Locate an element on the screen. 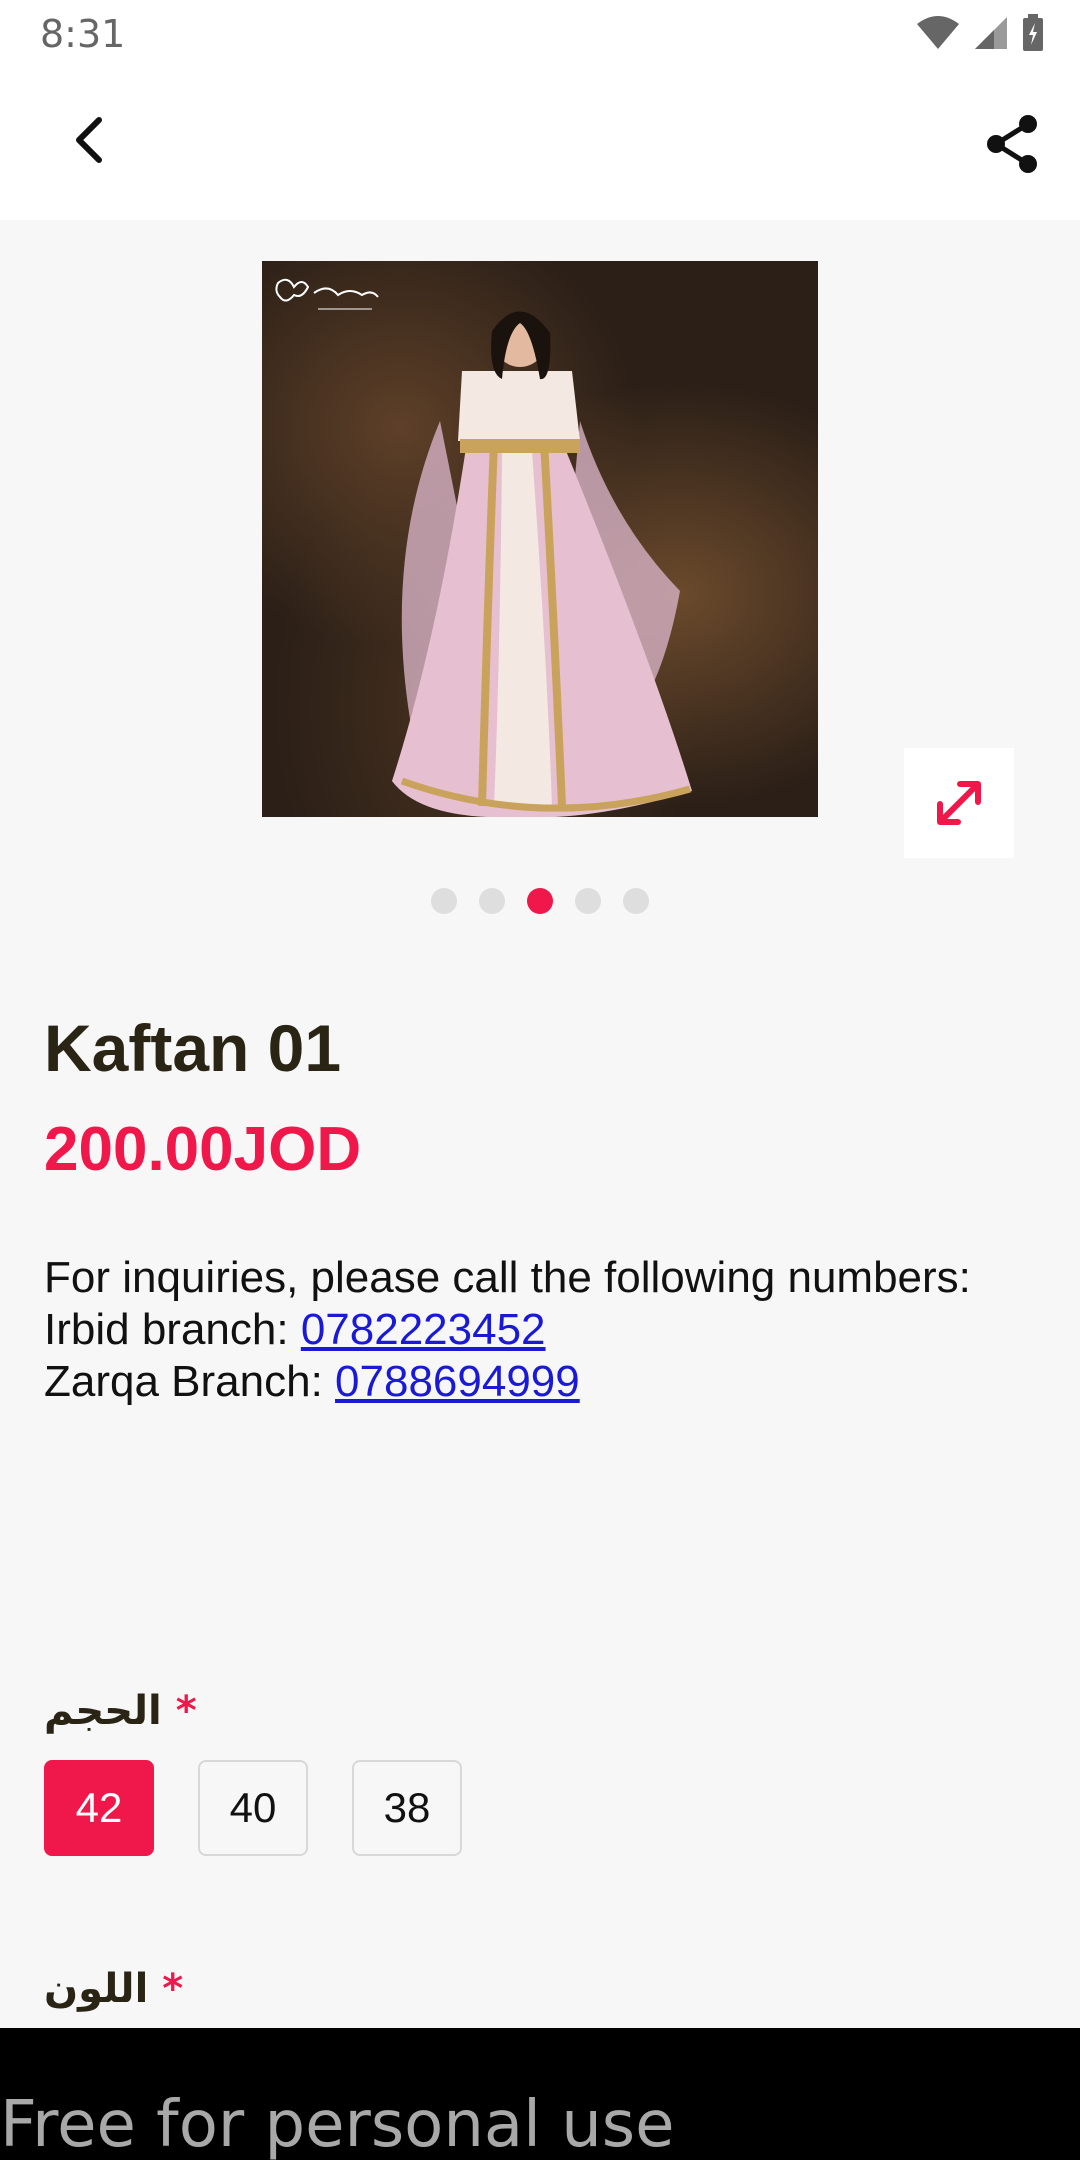  color-label-text: اللون is located at coordinates (96, 1989).